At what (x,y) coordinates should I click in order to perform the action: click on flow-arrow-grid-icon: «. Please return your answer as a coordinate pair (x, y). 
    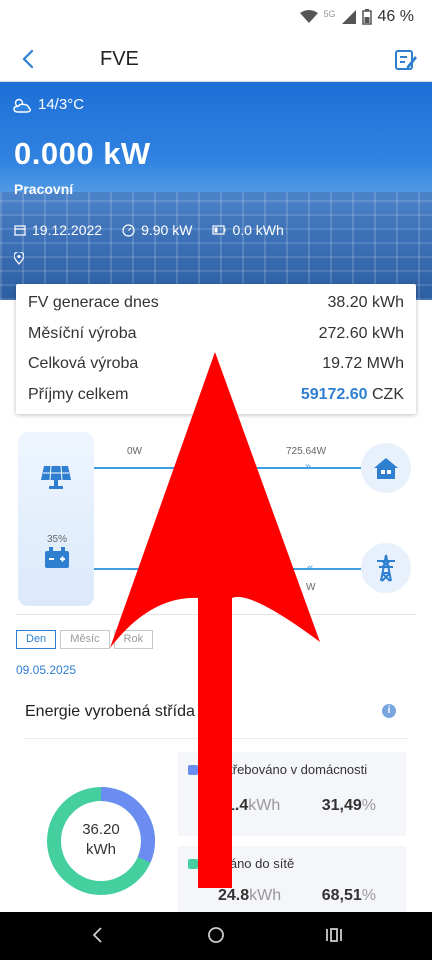
    Looking at the image, I should click on (310, 568).